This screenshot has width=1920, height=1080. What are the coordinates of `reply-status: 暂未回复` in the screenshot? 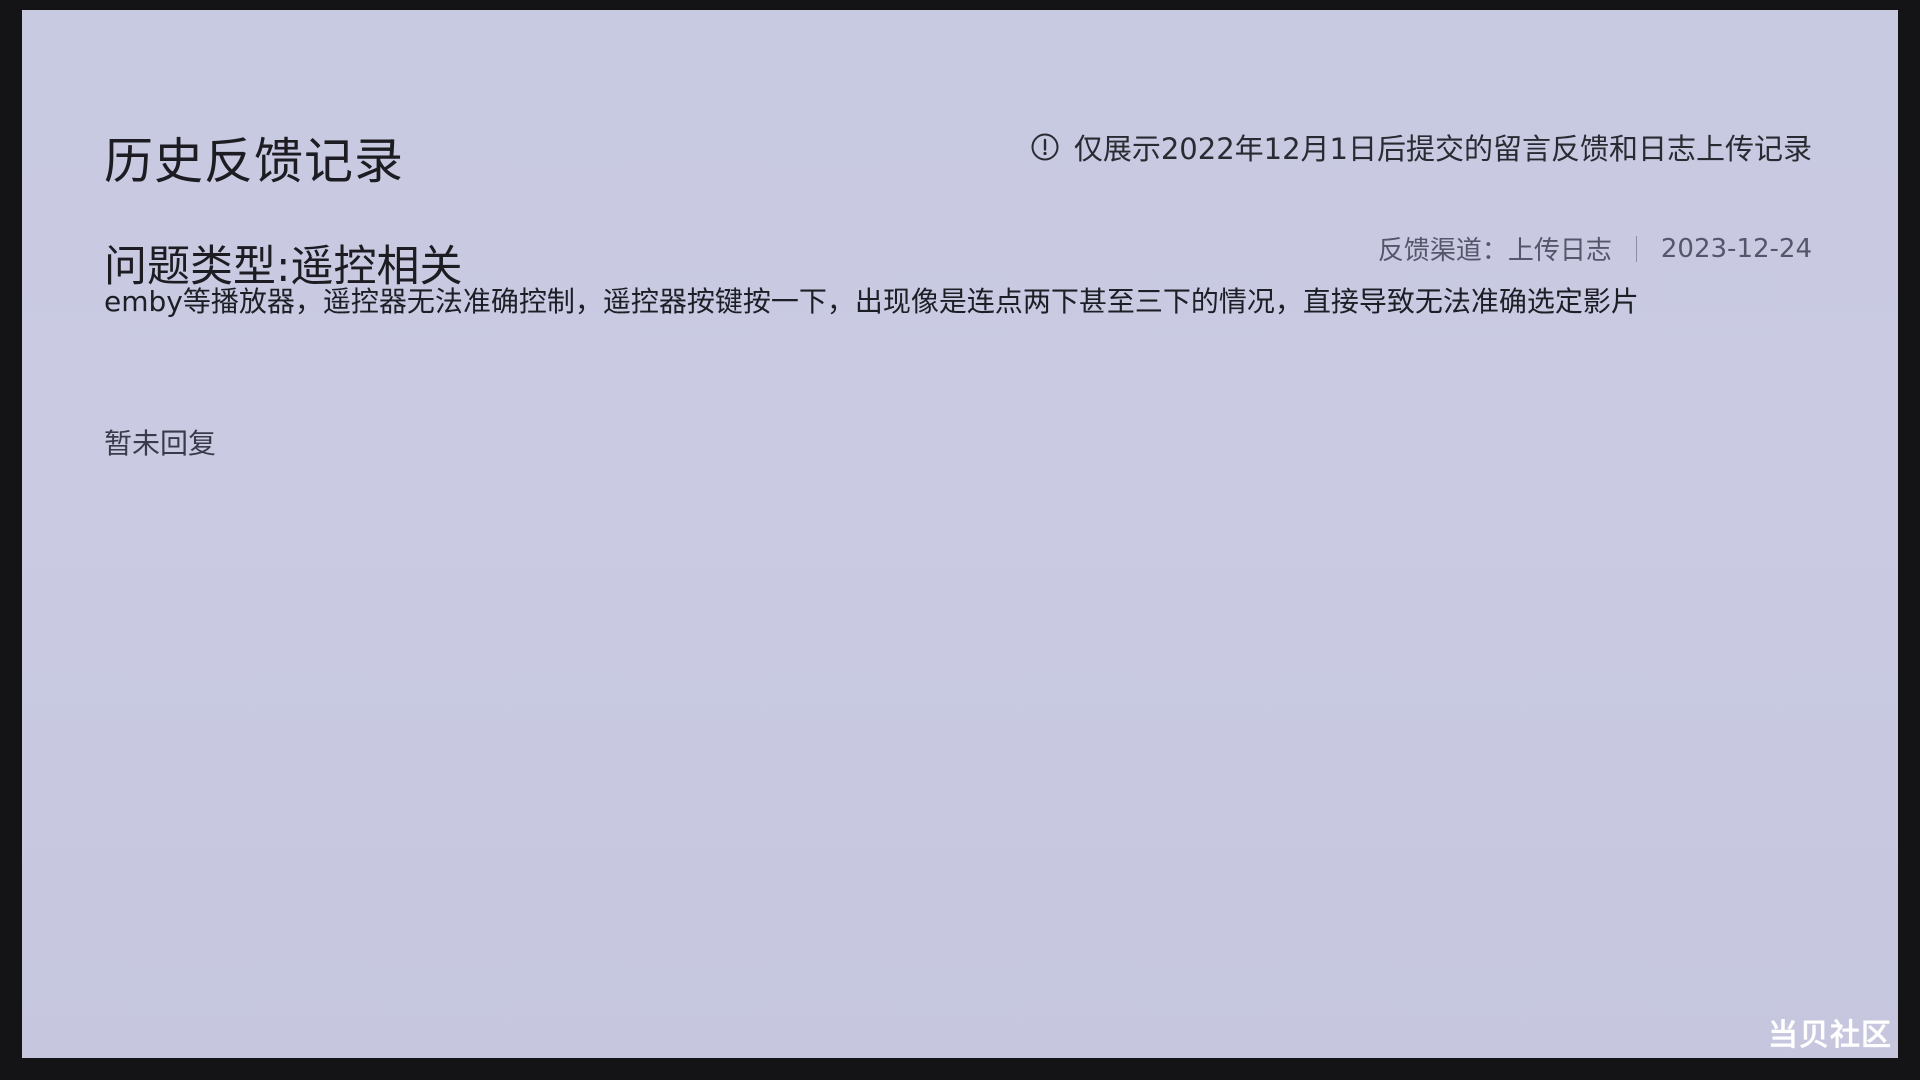 It's located at (160, 443).